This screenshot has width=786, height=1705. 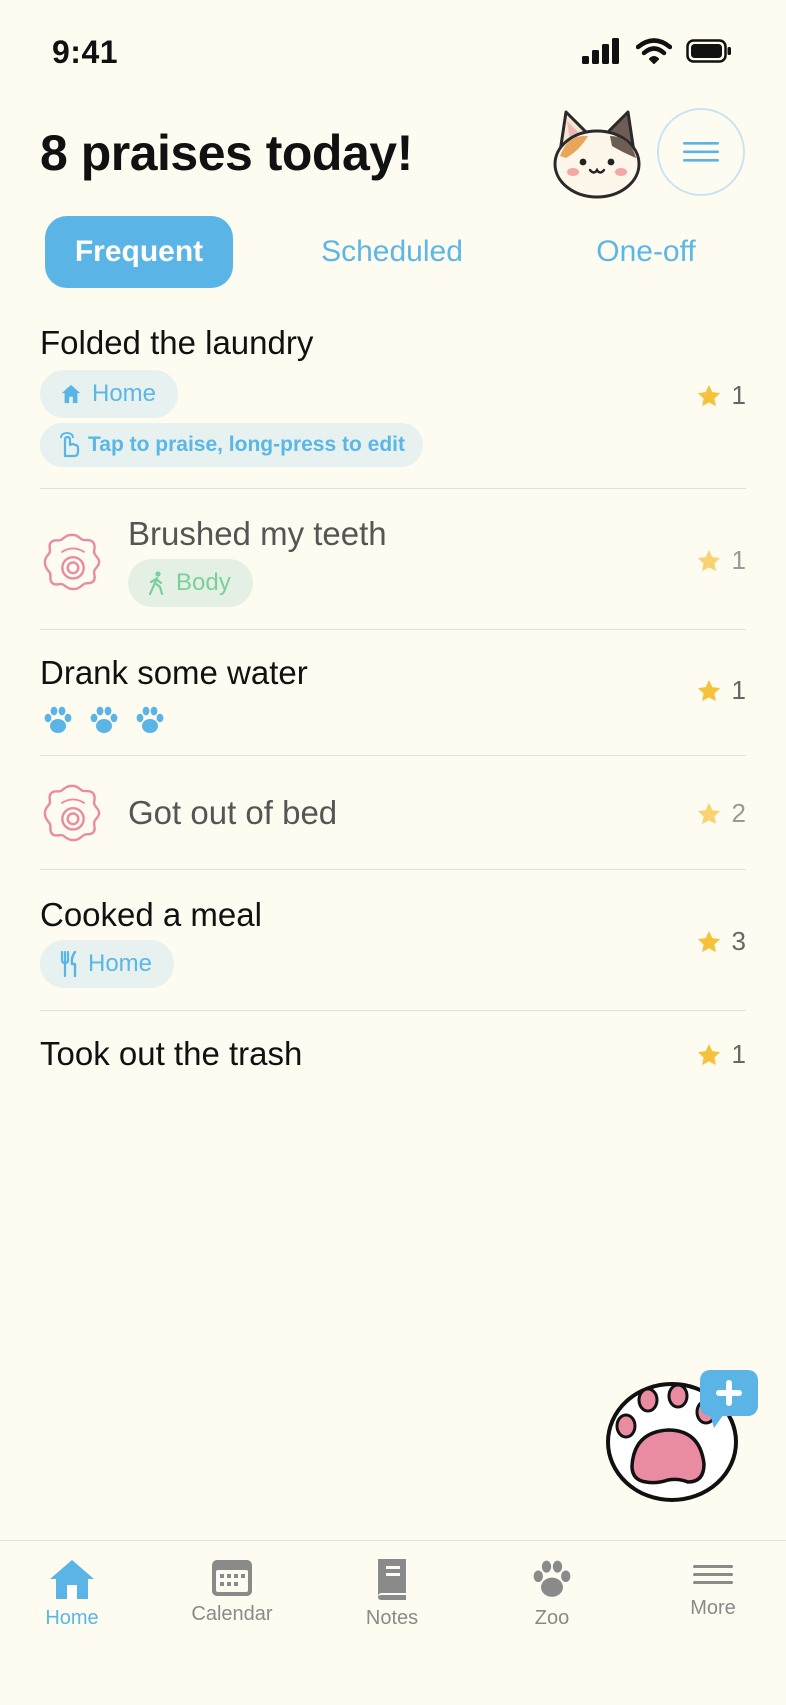 I want to click on star-count: 2, so click(x=721, y=813).